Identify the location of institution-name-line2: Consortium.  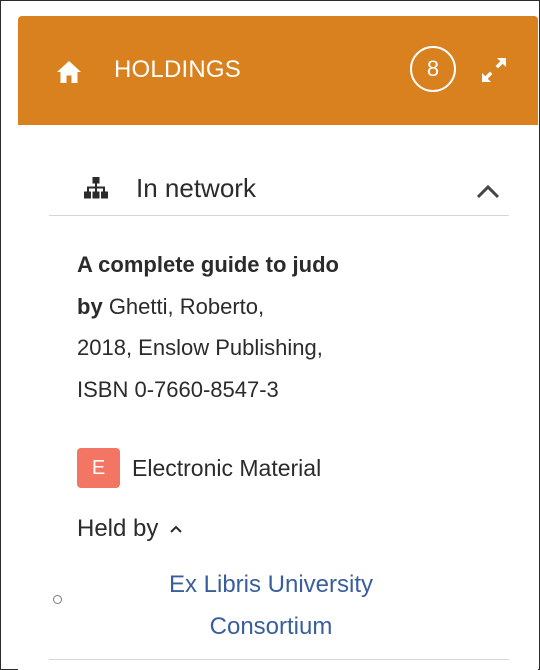
(271, 626).